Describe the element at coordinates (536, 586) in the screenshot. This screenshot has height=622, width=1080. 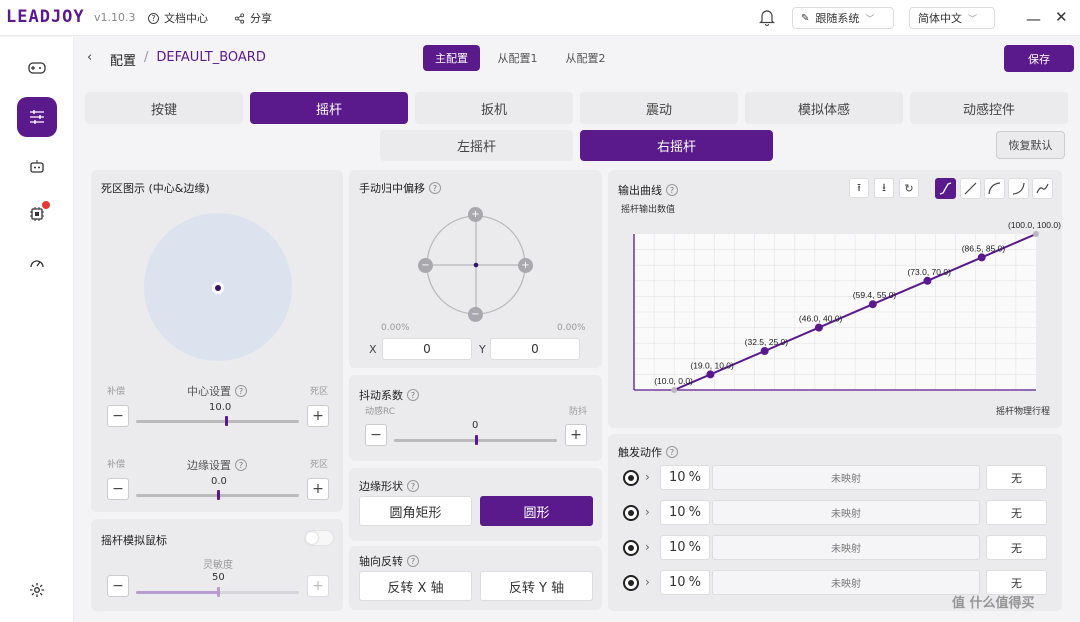
I see `invert-y-button: 反转 Y 轴` at that location.